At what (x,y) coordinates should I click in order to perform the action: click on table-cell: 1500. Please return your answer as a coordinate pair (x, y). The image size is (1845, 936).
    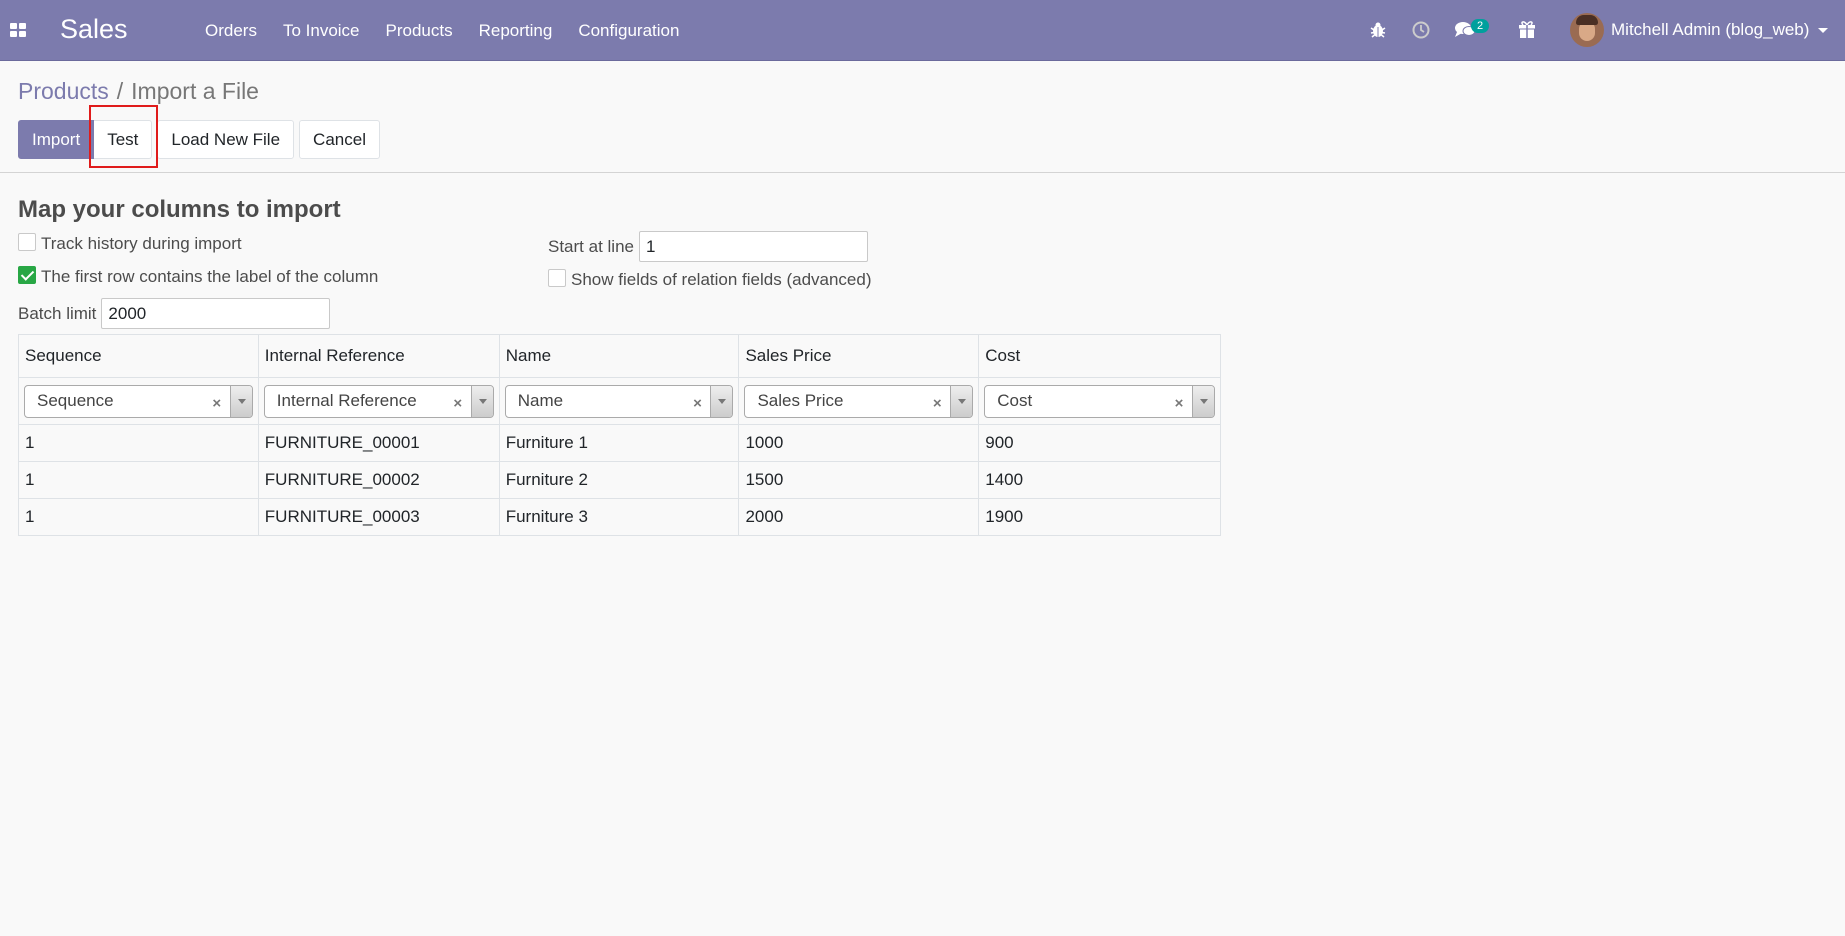
    Looking at the image, I should click on (859, 480).